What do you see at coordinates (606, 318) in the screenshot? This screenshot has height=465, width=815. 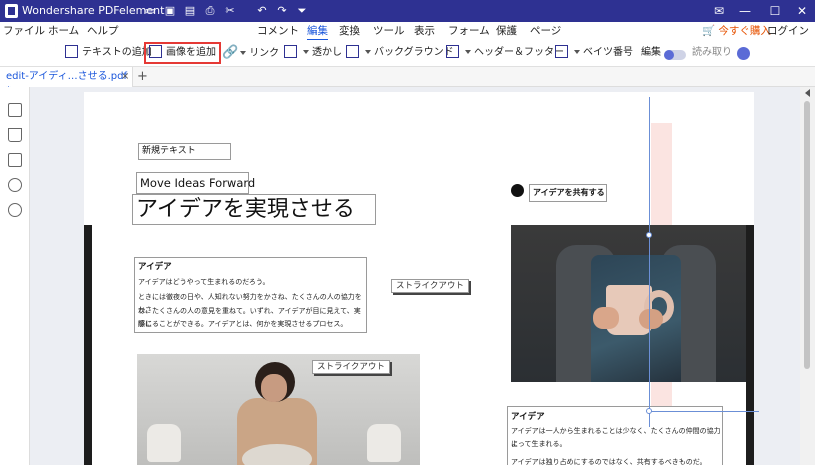 I see `photo-hand-left` at bounding box center [606, 318].